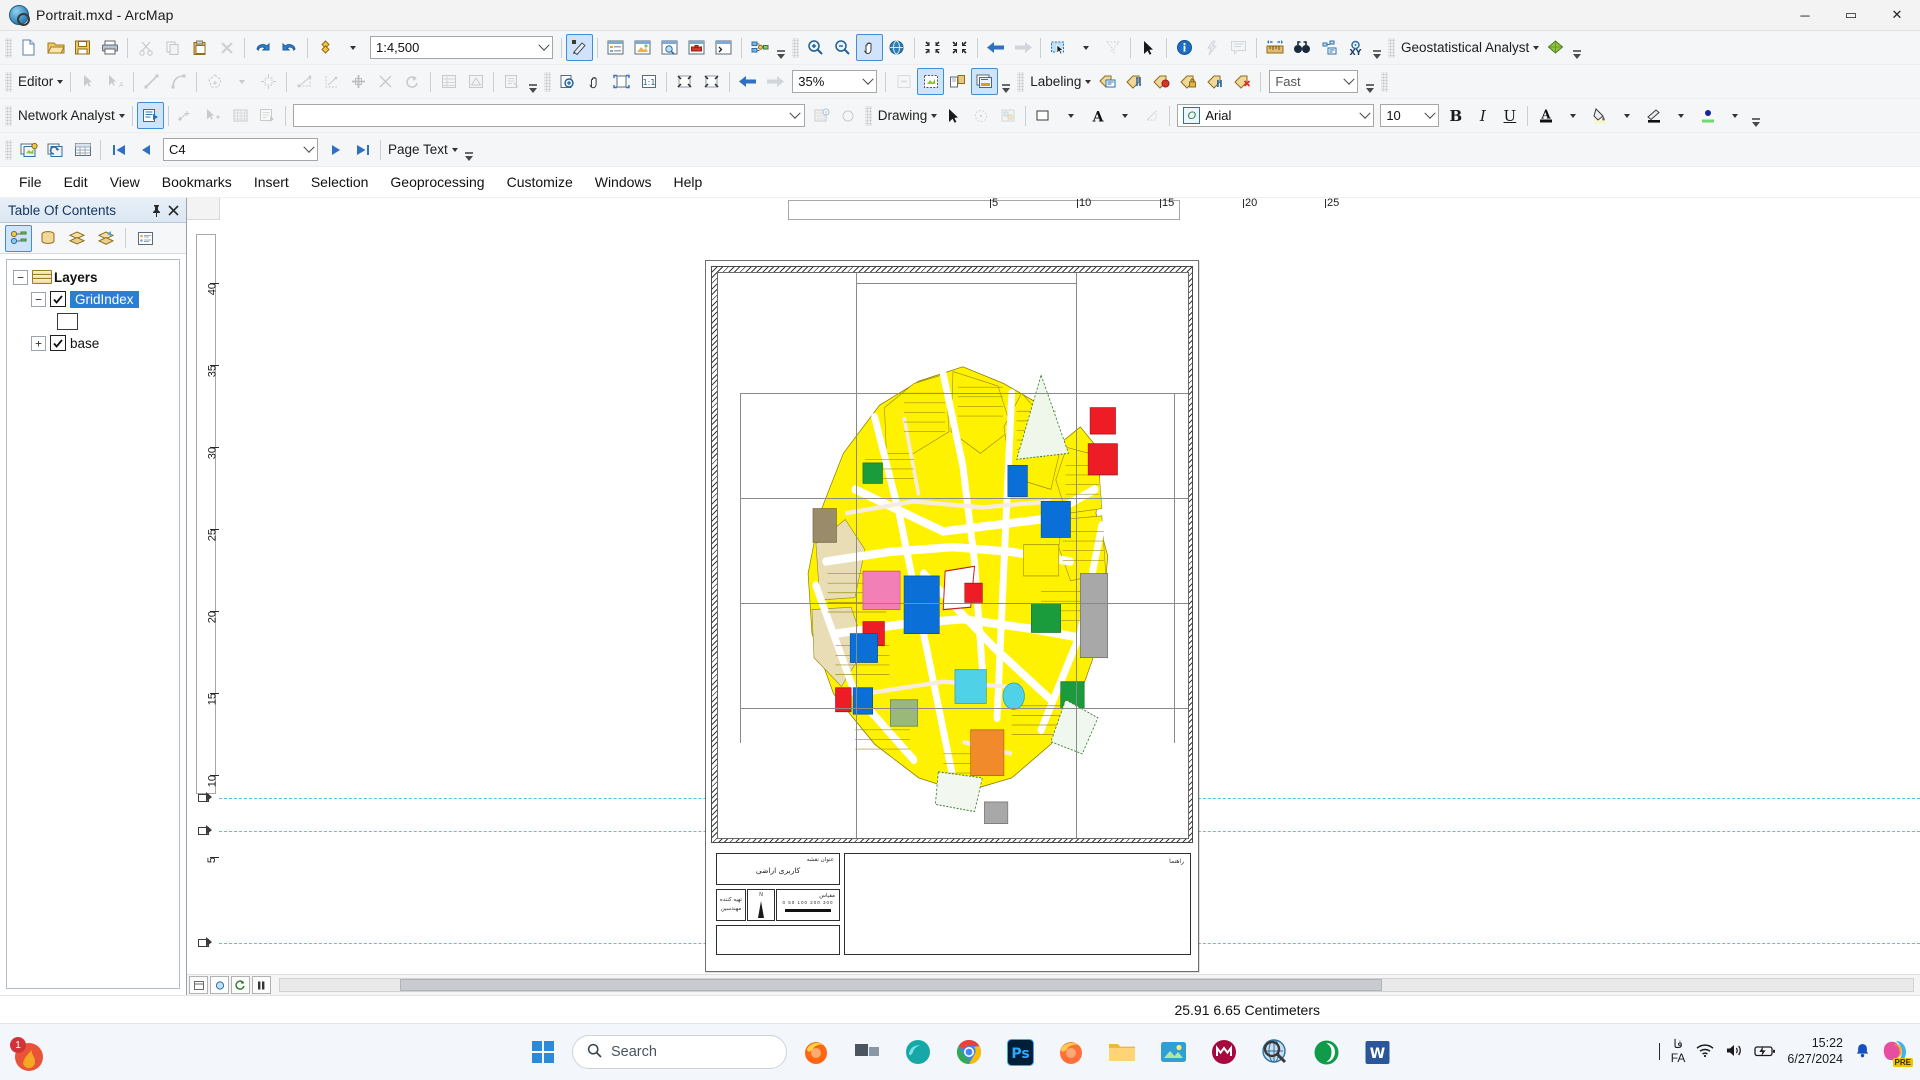 The height and width of the screenshot is (1080, 1920). What do you see at coordinates (759, 47) in the screenshot?
I see `model-builder-icon` at bounding box center [759, 47].